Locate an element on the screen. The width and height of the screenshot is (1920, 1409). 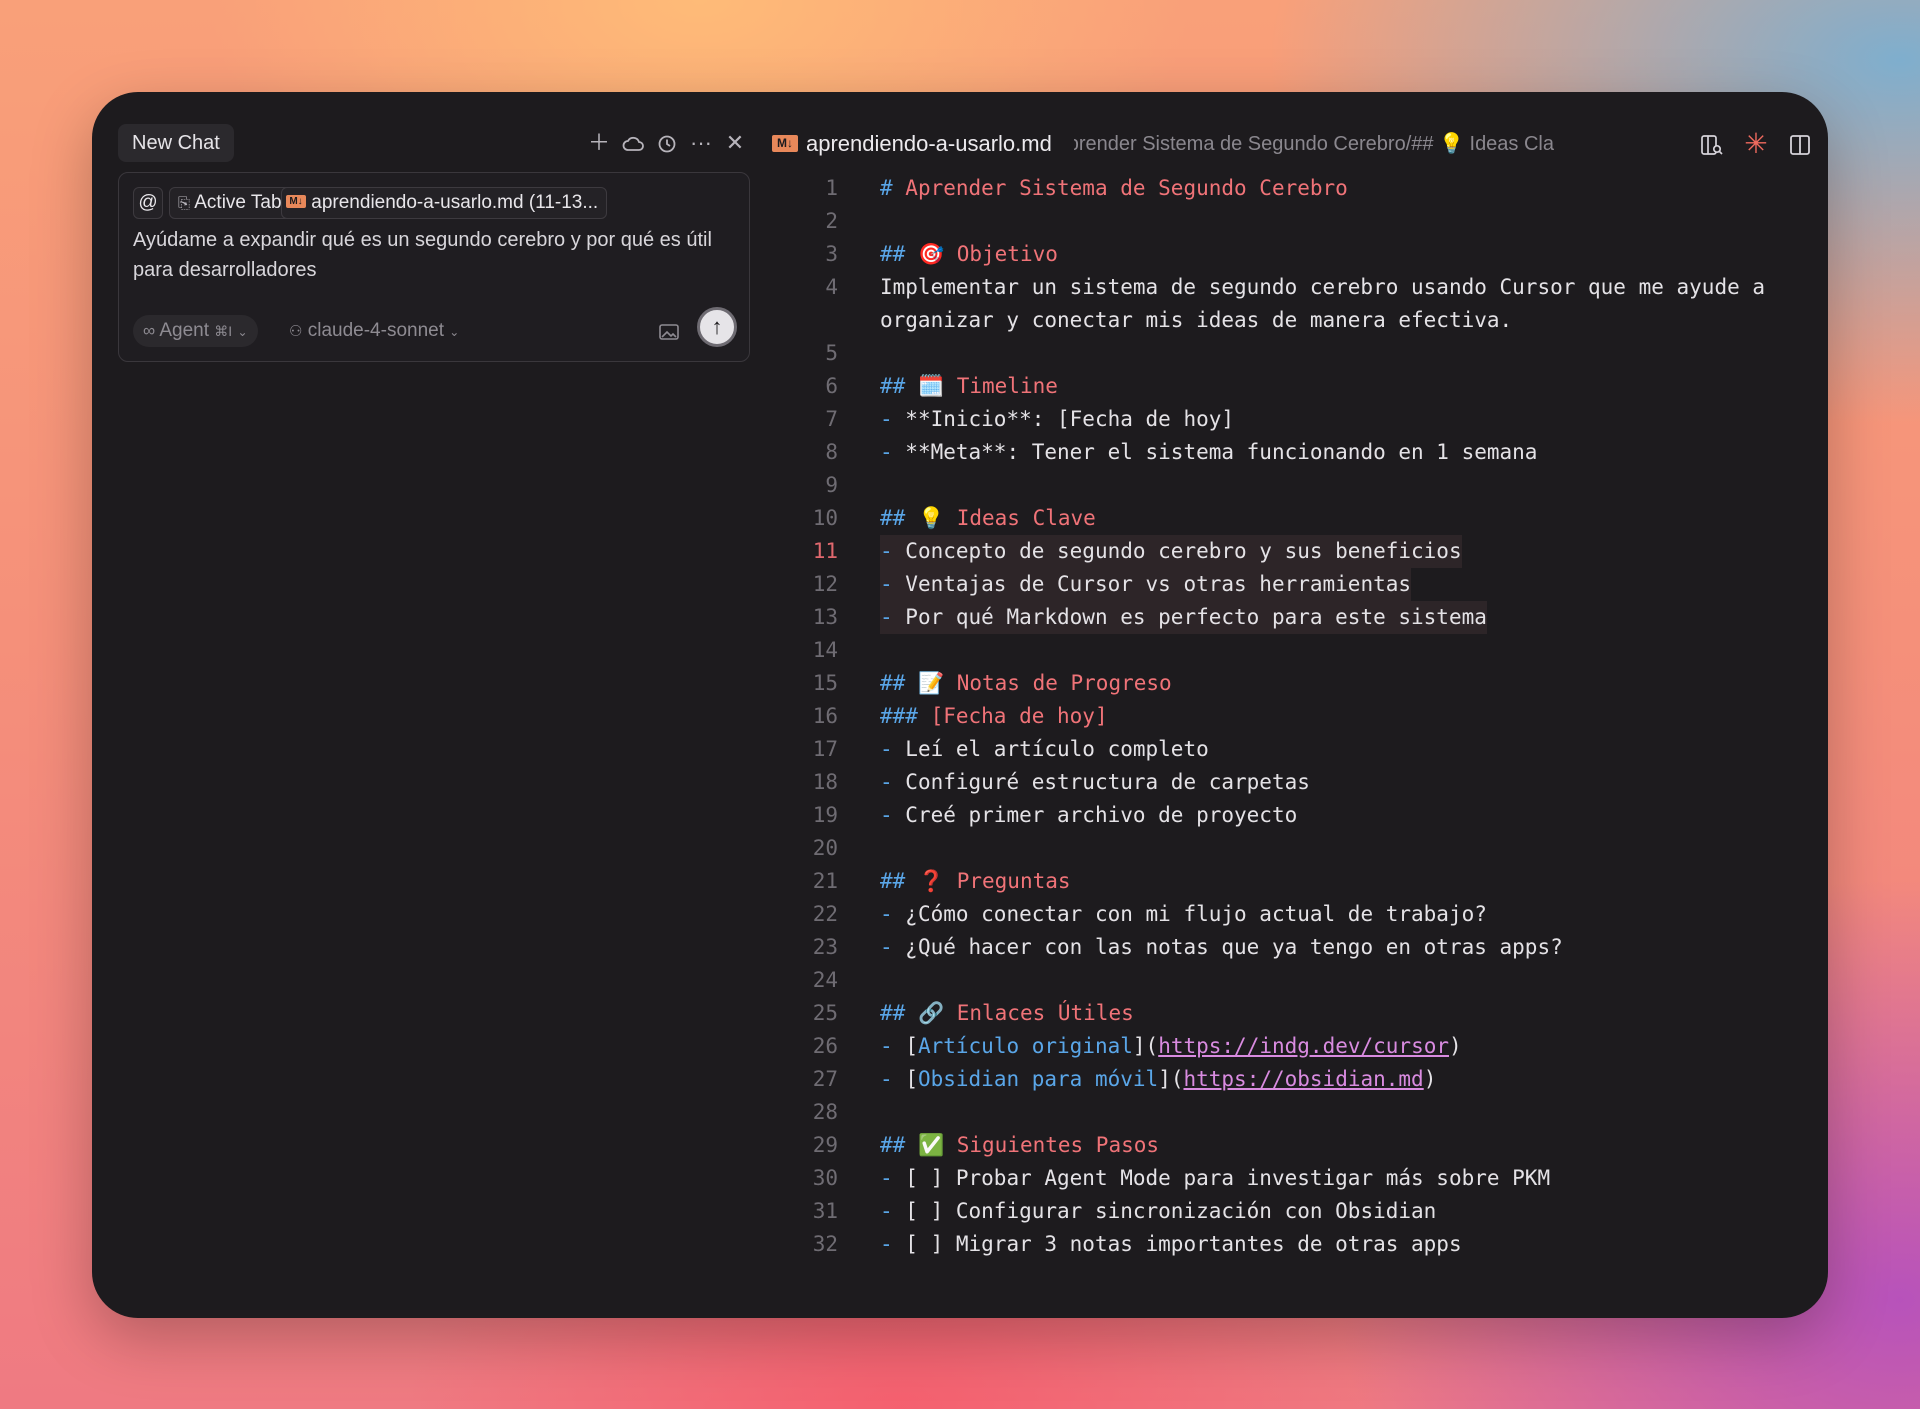
line-number: 22 is located at coordinates (825, 914).